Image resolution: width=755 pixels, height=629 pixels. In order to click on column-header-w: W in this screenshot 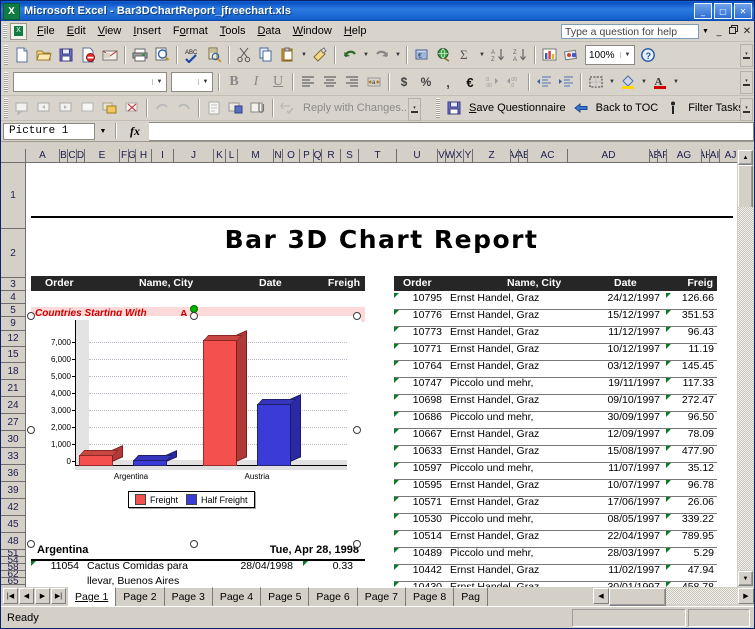, I will do `click(450, 156)`.